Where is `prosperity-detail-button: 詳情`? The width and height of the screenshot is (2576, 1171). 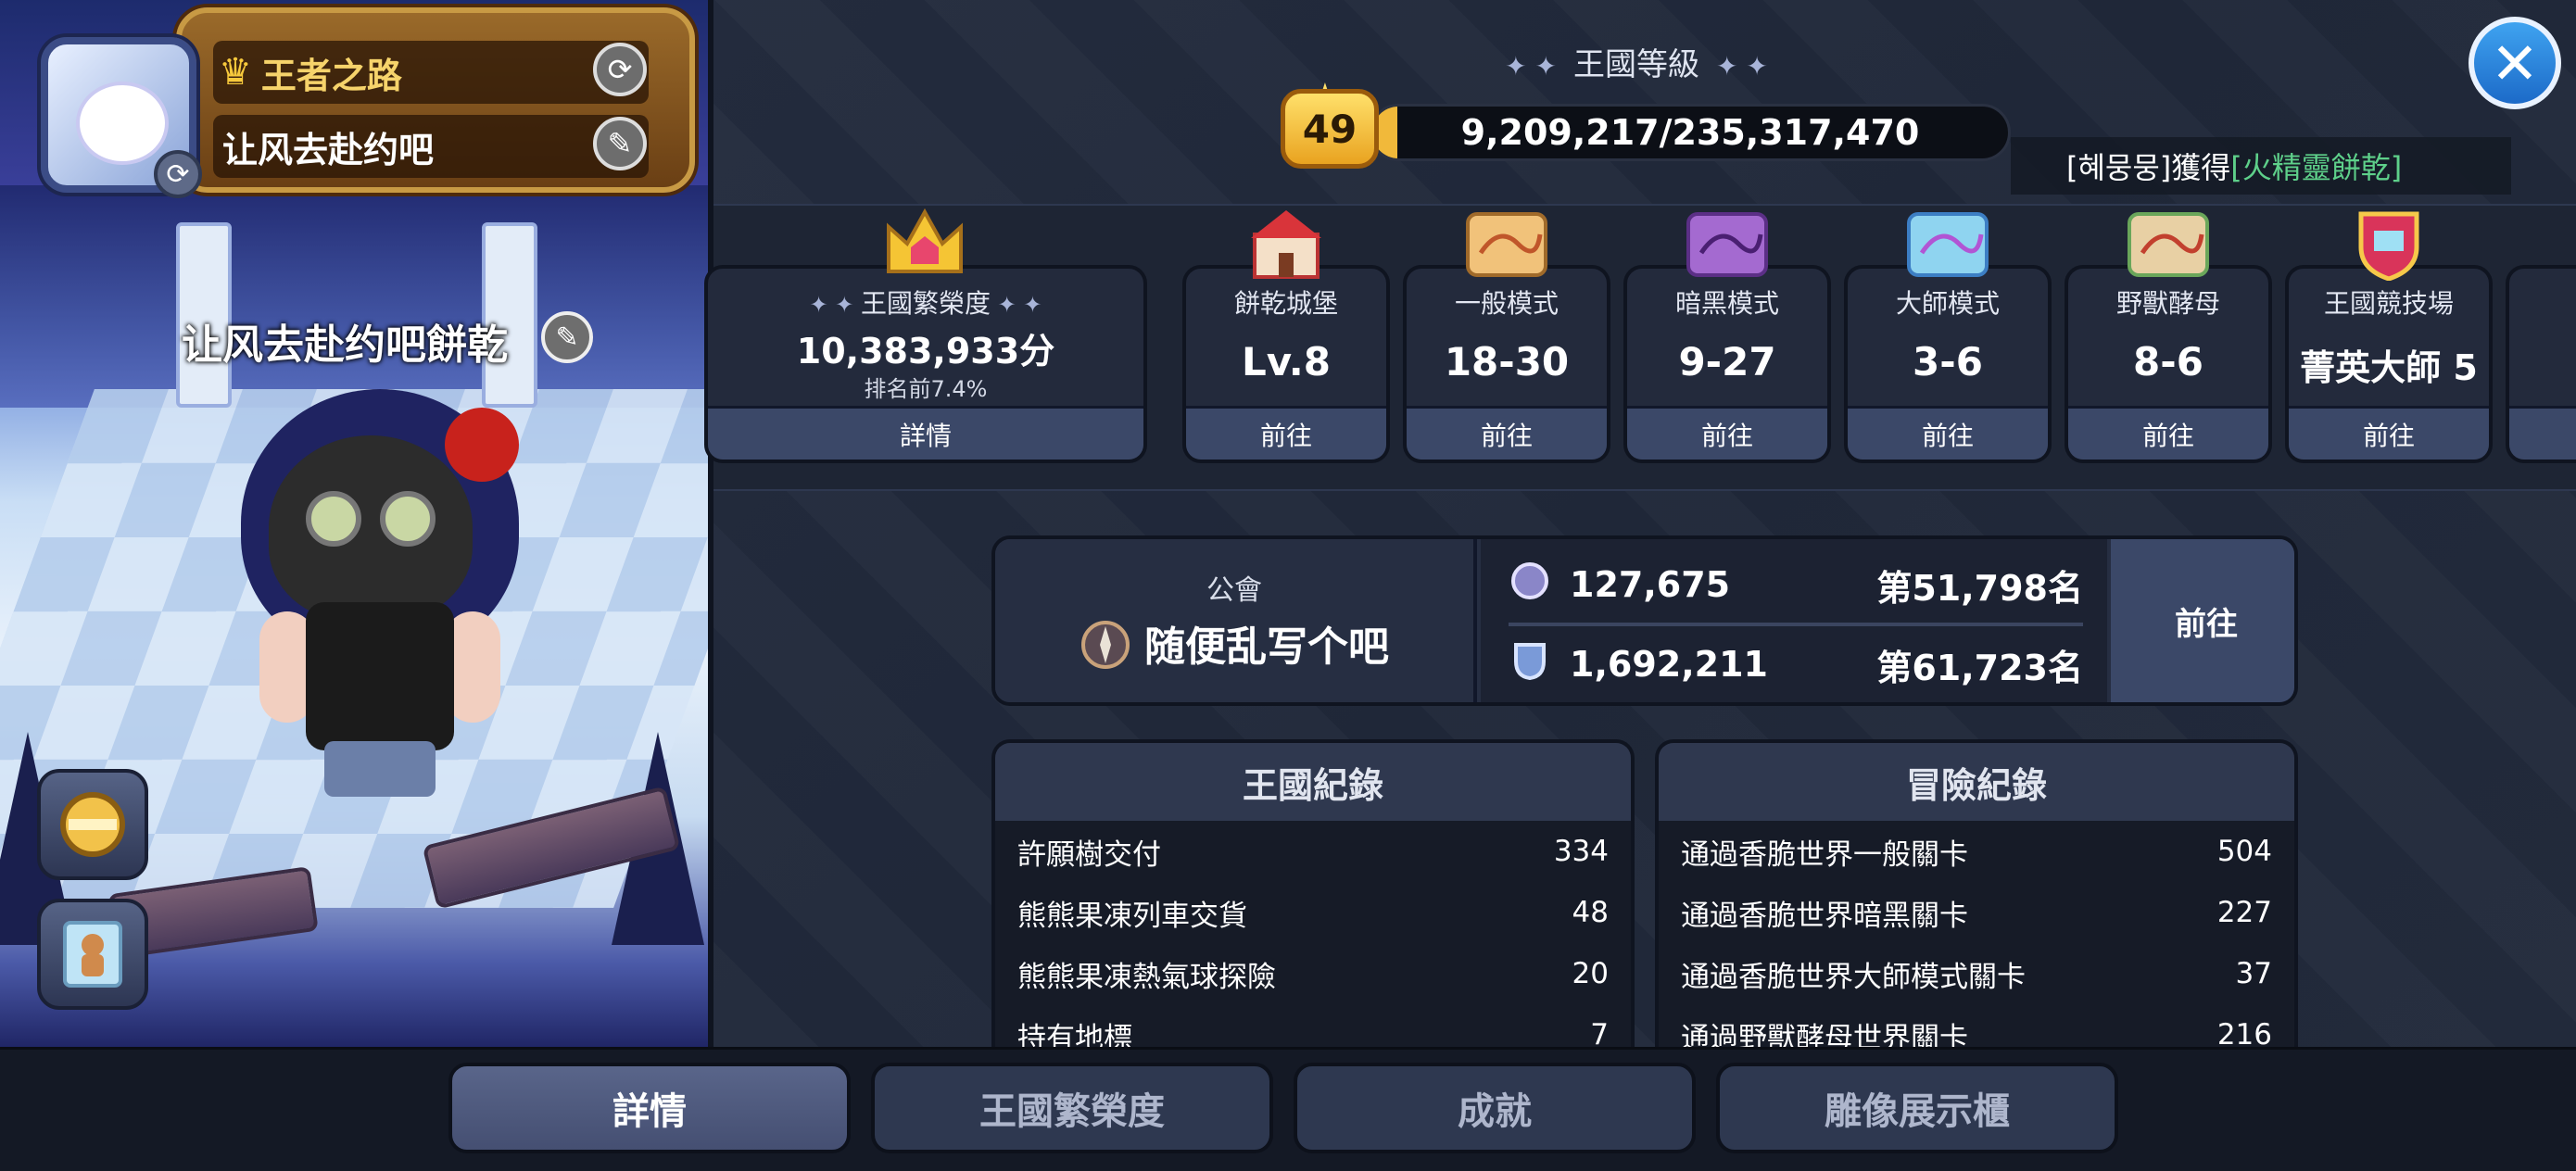 prosperity-detail-button: 詳情 is located at coordinates (925, 433).